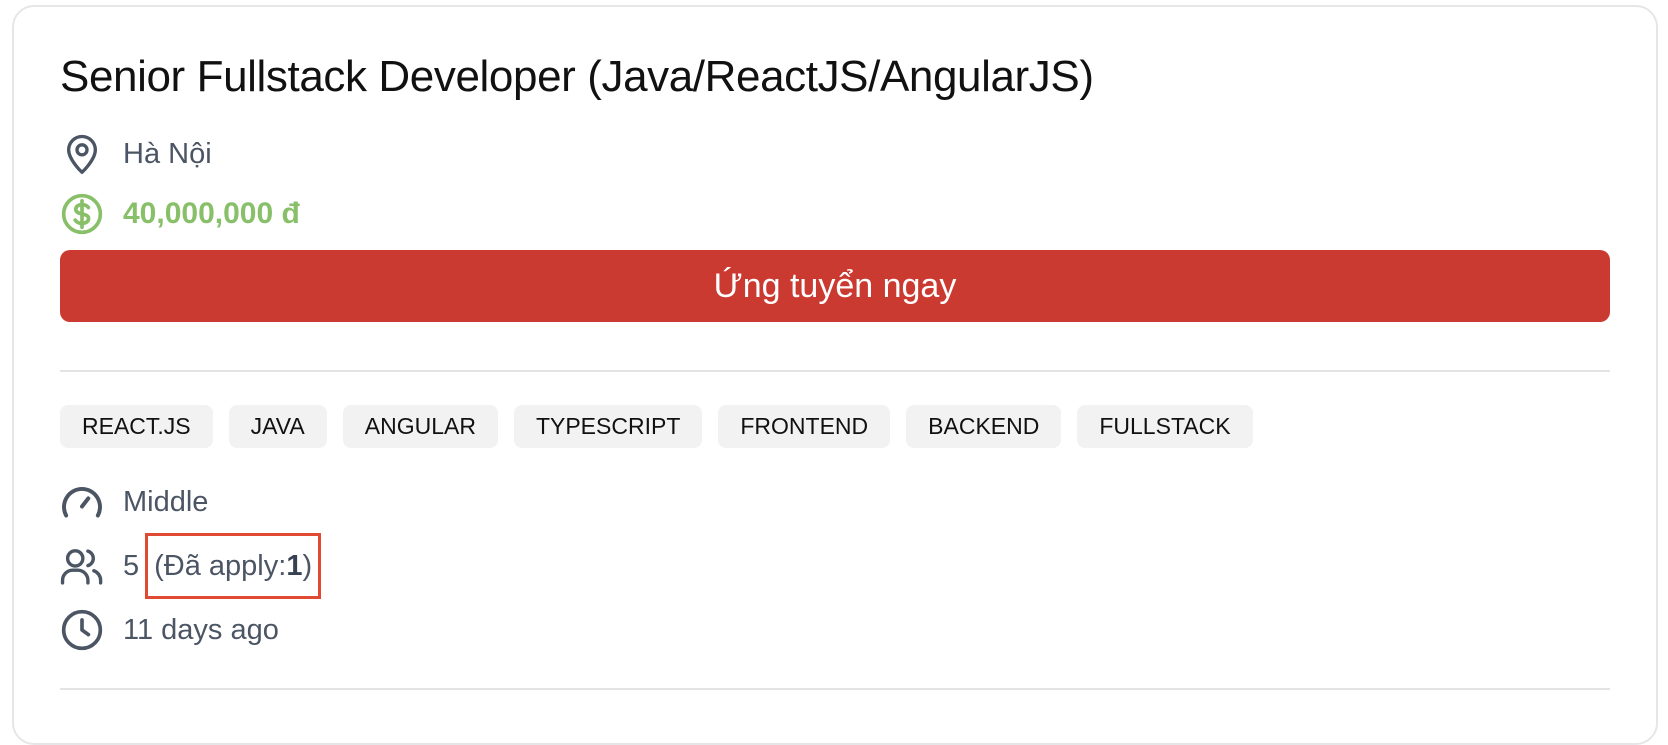 Image resolution: width=1668 pixels, height=745 pixels. I want to click on salary-row: 40,000,000 đ, so click(180, 214).